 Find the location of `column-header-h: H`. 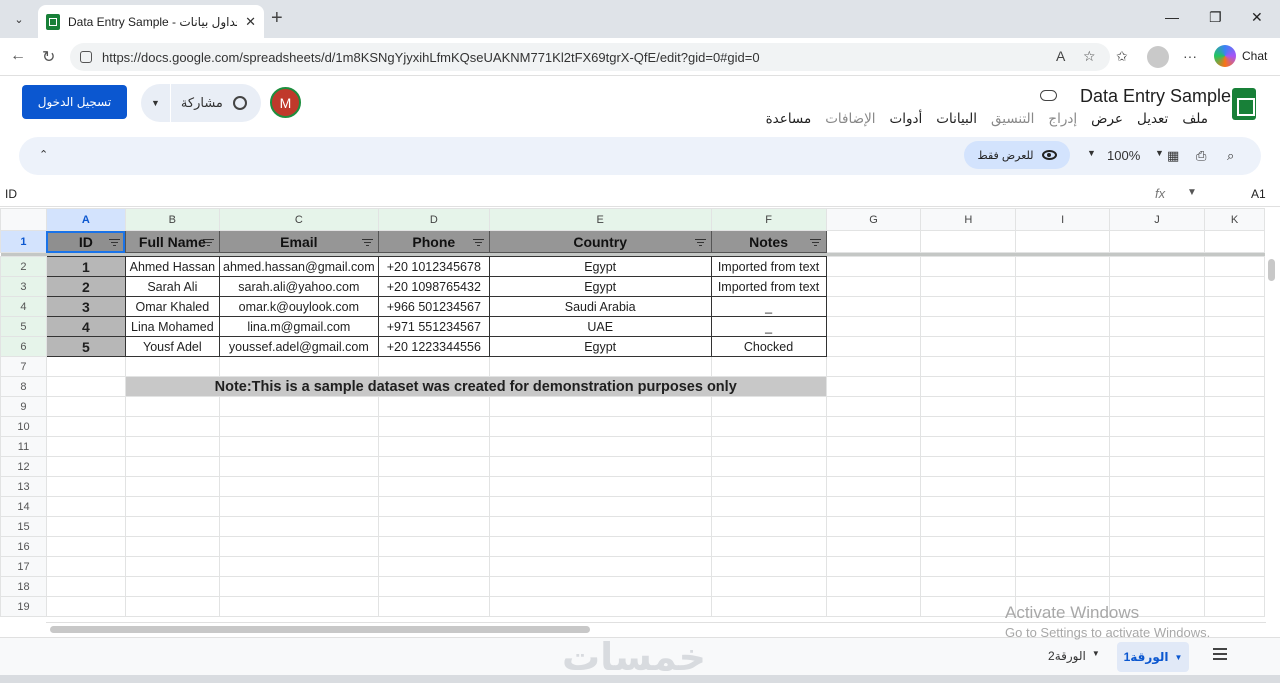

column-header-h: H is located at coordinates (968, 219).